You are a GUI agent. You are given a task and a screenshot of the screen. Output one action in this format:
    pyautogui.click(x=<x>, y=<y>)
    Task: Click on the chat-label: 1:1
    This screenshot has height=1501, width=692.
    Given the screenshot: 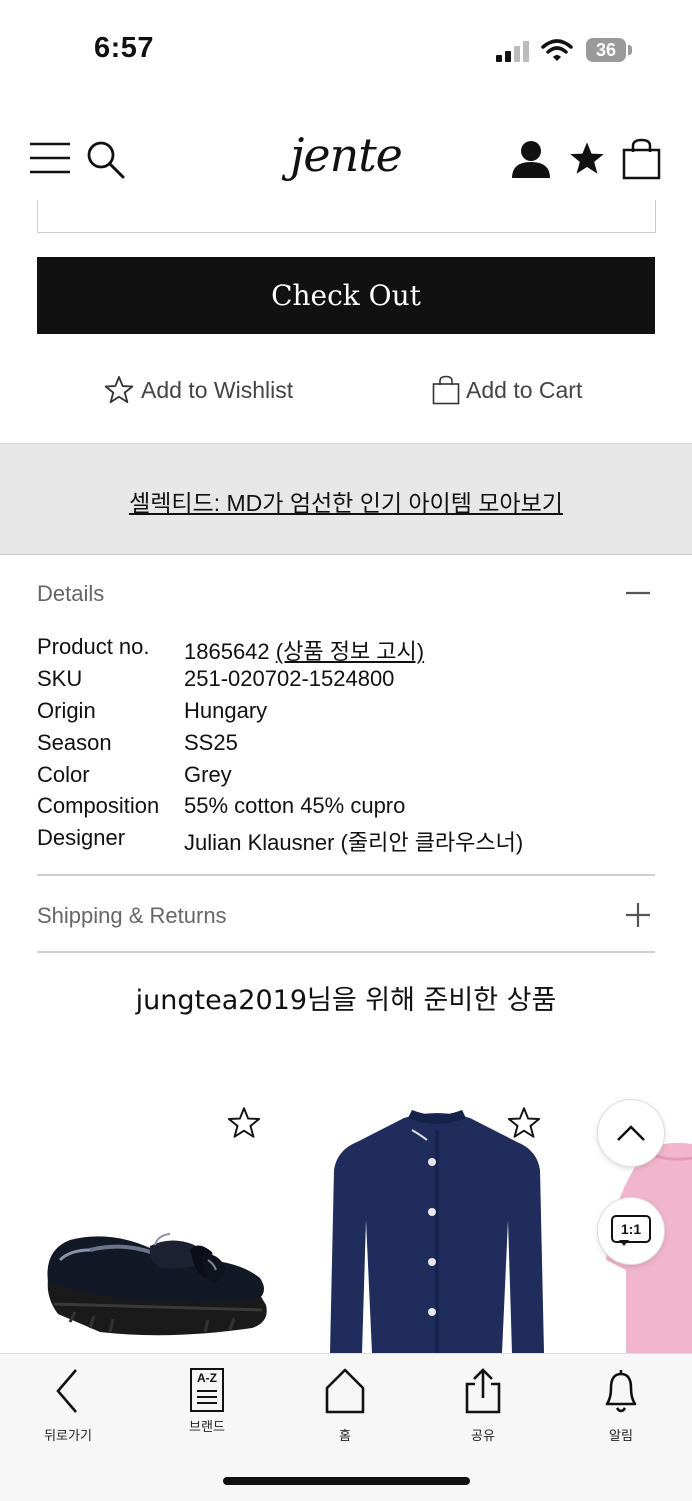 What is the action you would take?
    pyautogui.click(x=631, y=1229)
    